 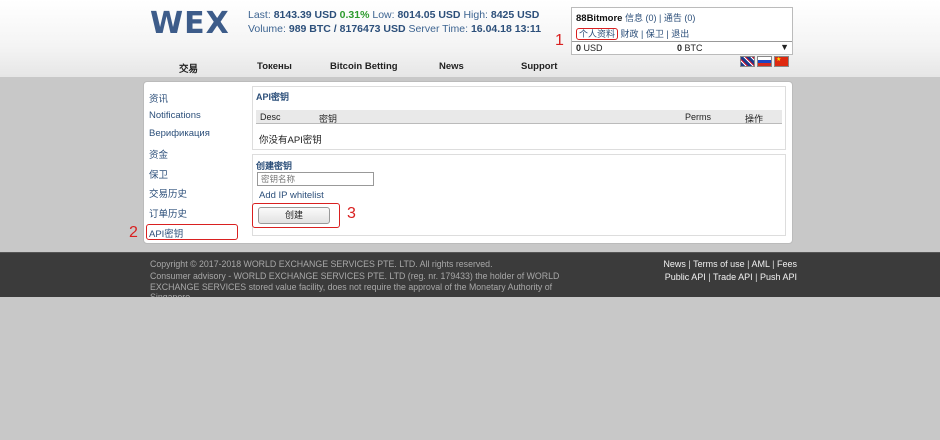 What do you see at coordinates (158, 174) in the screenshot?
I see `sidebar-item-security: 保卫` at bounding box center [158, 174].